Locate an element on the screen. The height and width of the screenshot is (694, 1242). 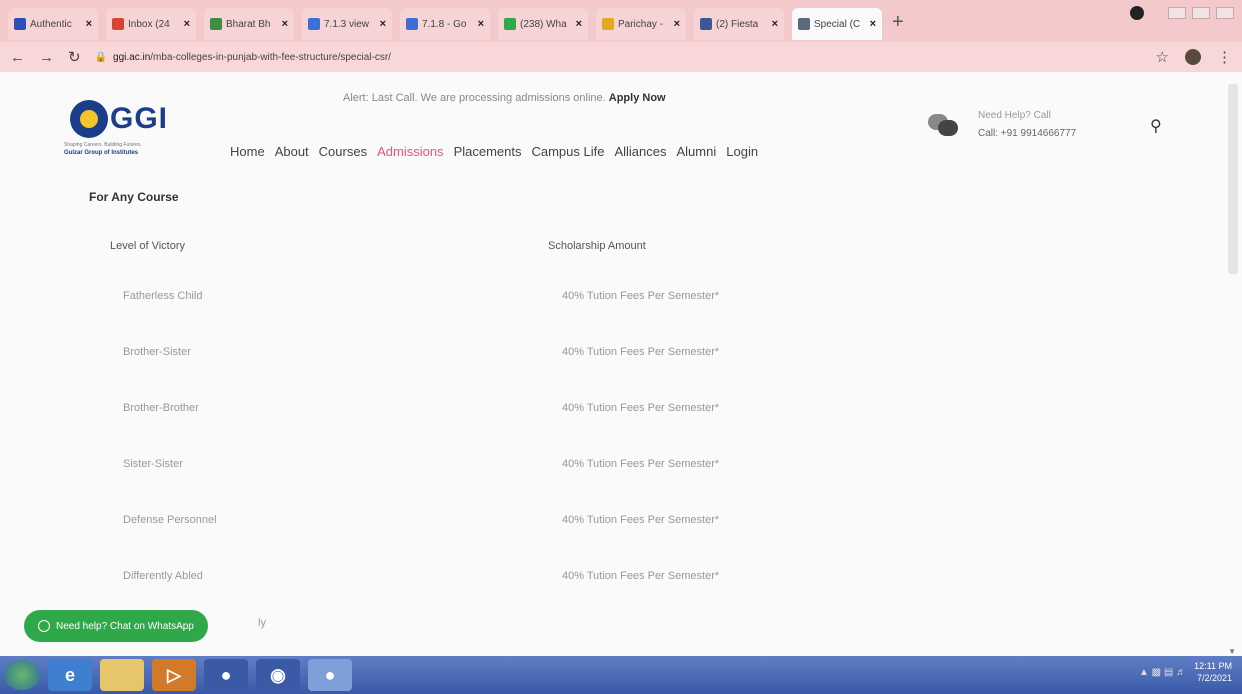
chat-bubble-icon is located at coordinates (943, 125).